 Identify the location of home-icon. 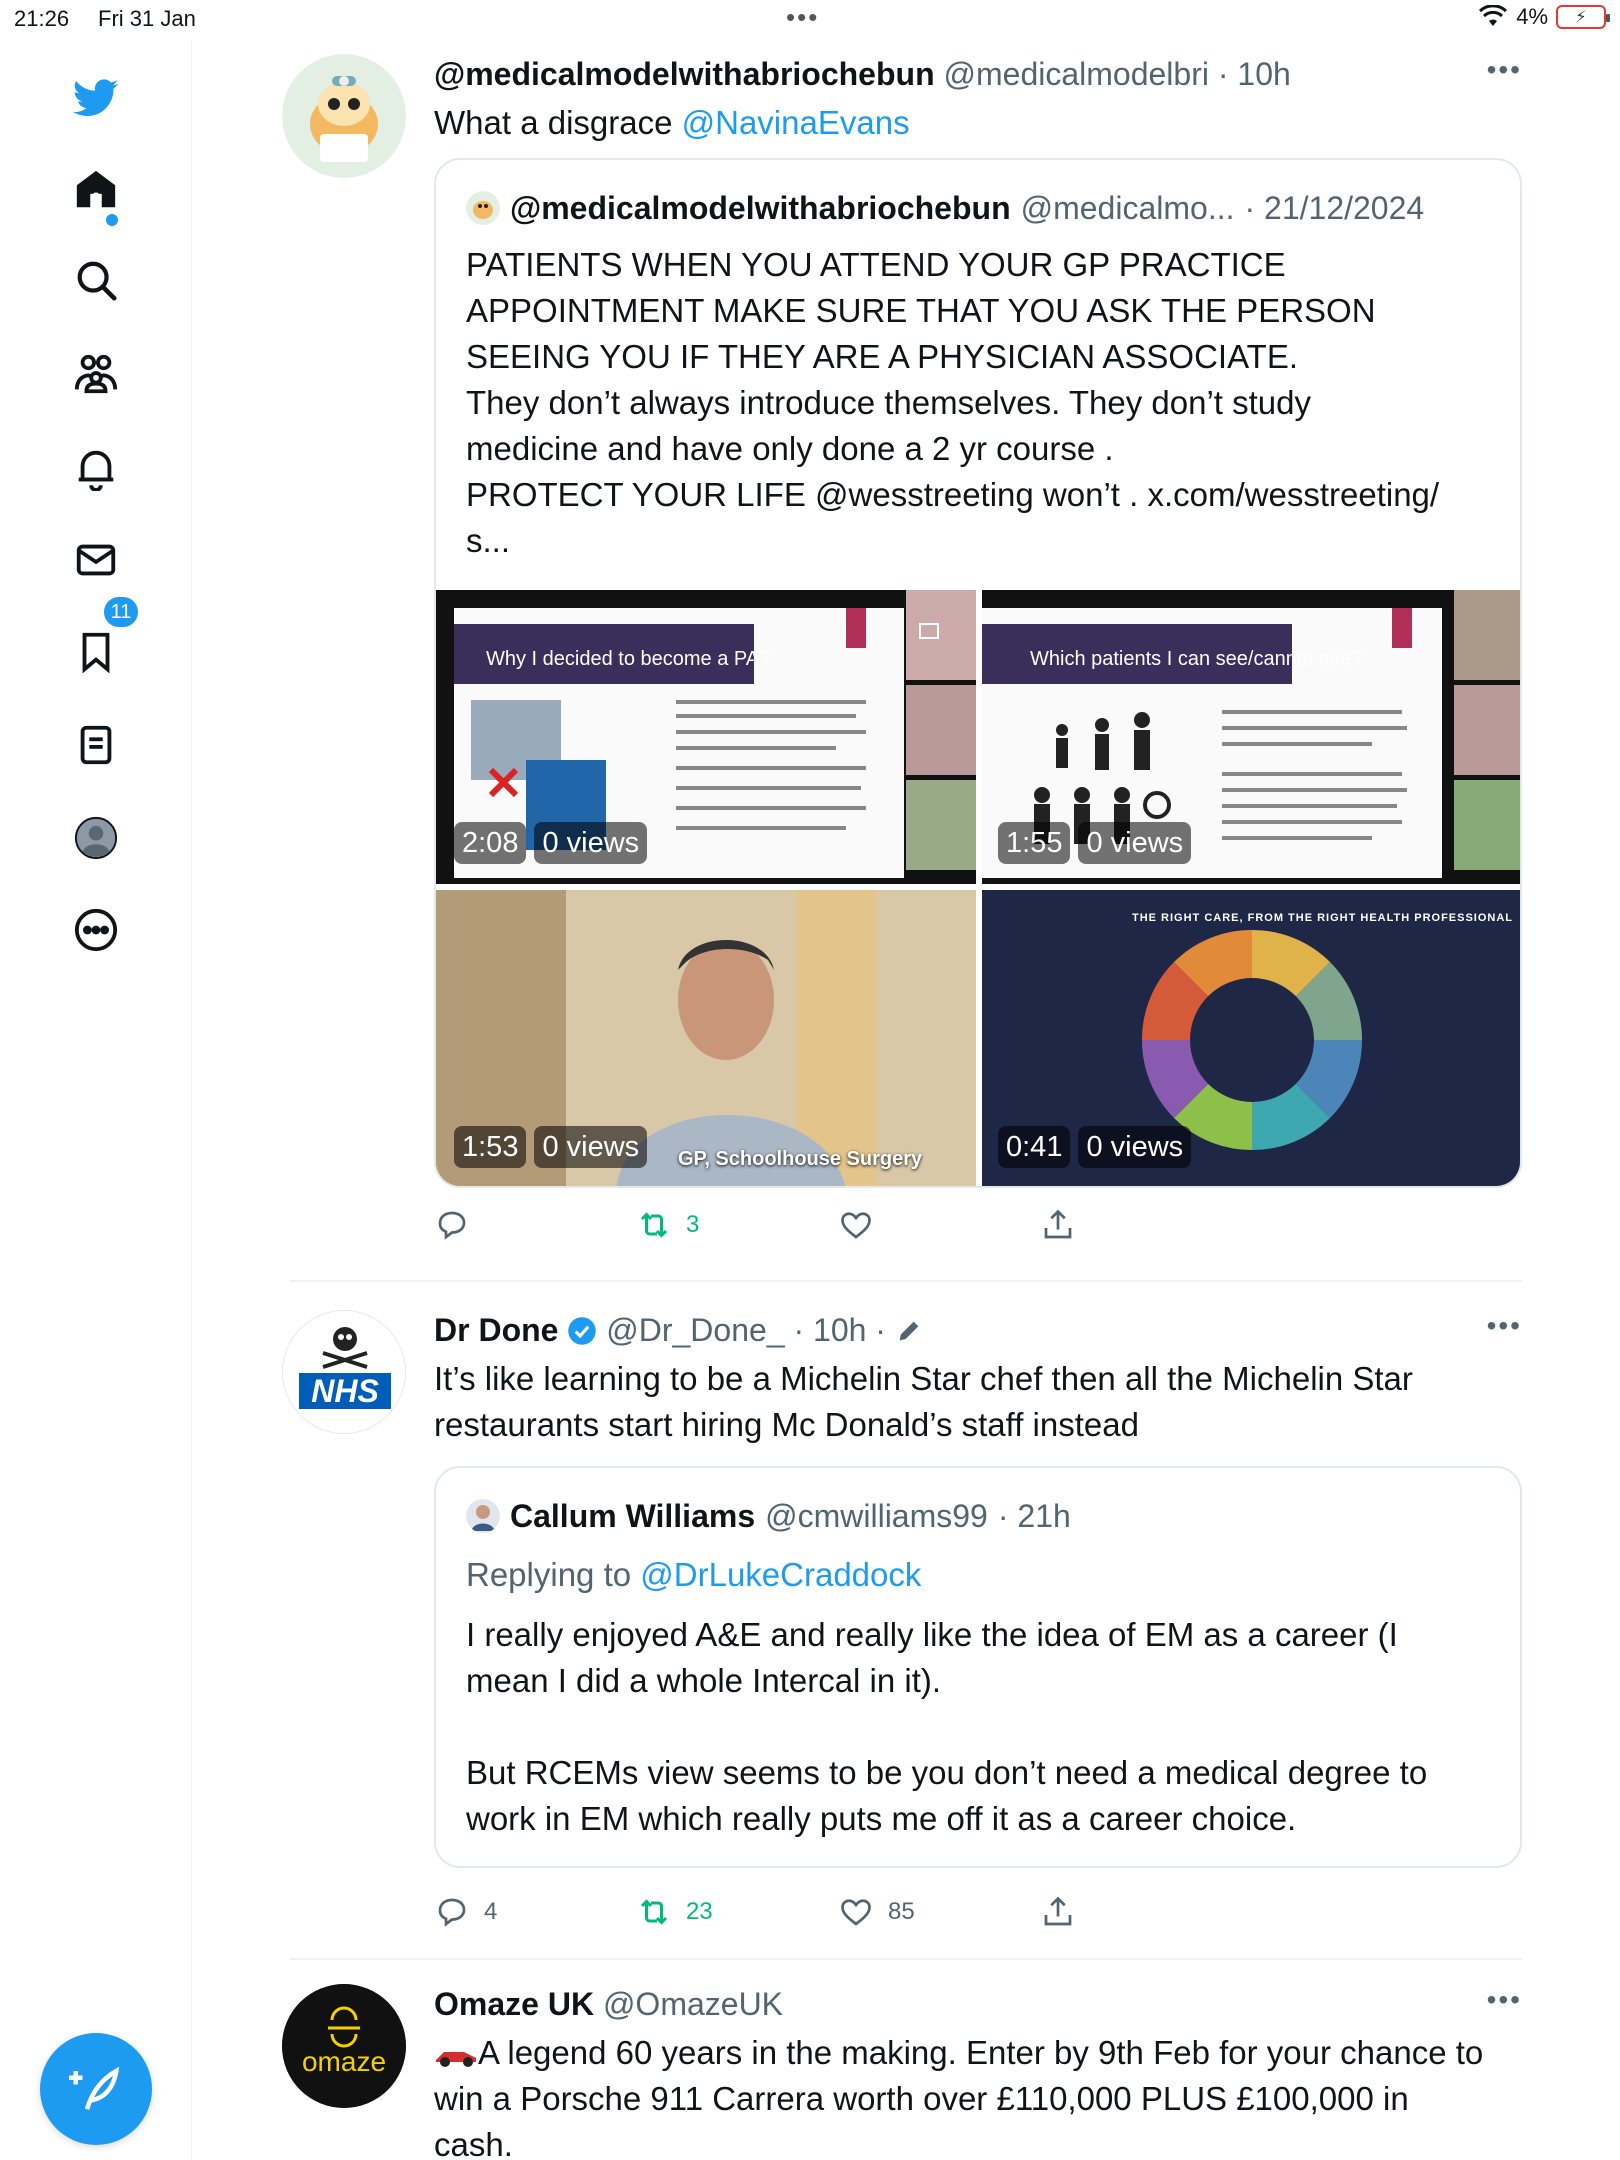
(96, 190).